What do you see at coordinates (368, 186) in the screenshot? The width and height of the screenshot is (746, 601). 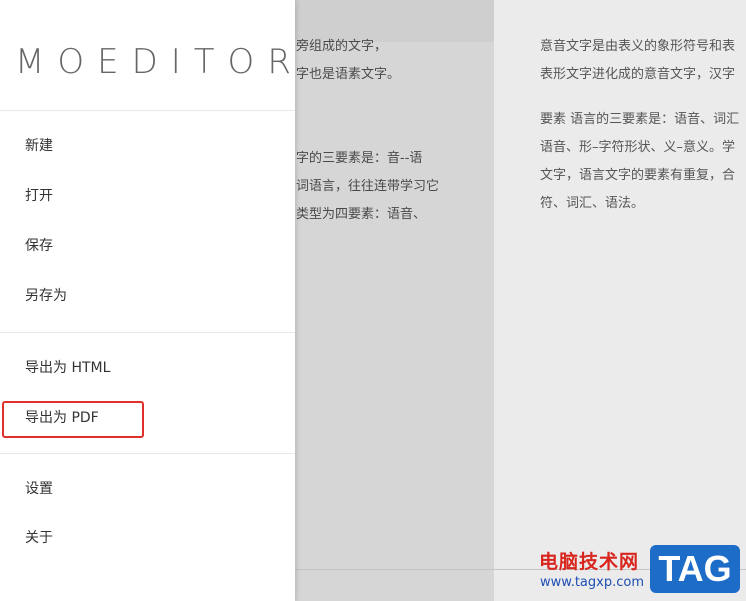 I see `editor-line: 词语言，往往连带学习它` at bounding box center [368, 186].